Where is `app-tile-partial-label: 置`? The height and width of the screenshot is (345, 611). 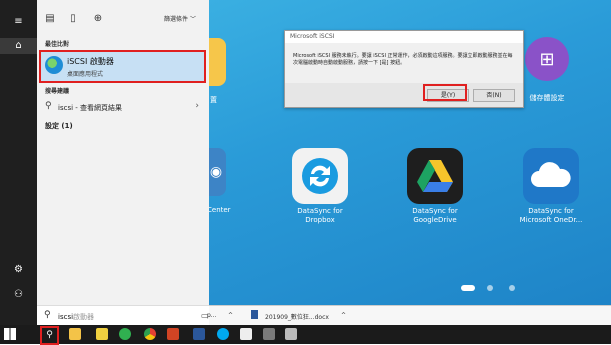 app-tile-partial-label: 置 is located at coordinates (213, 100).